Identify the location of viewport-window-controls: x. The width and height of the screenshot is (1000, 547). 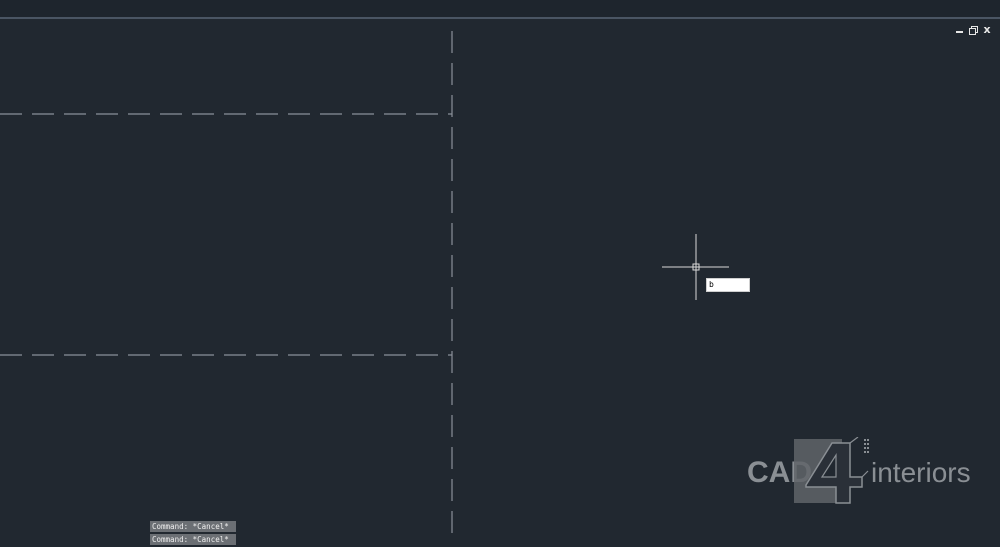
(973, 30).